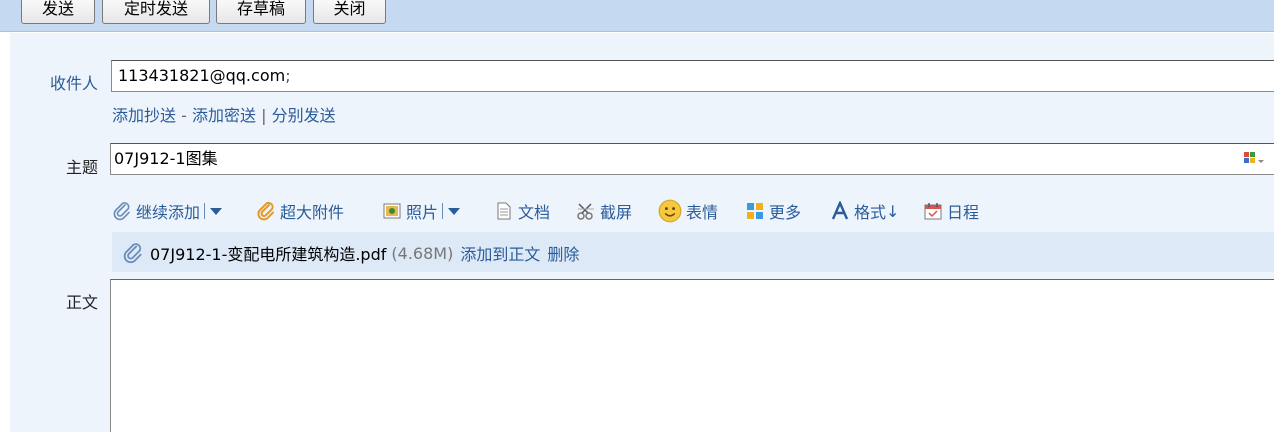 This screenshot has width=1274, height=432. What do you see at coordinates (69, 82) in the screenshot?
I see `recipient-label: 收件人` at bounding box center [69, 82].